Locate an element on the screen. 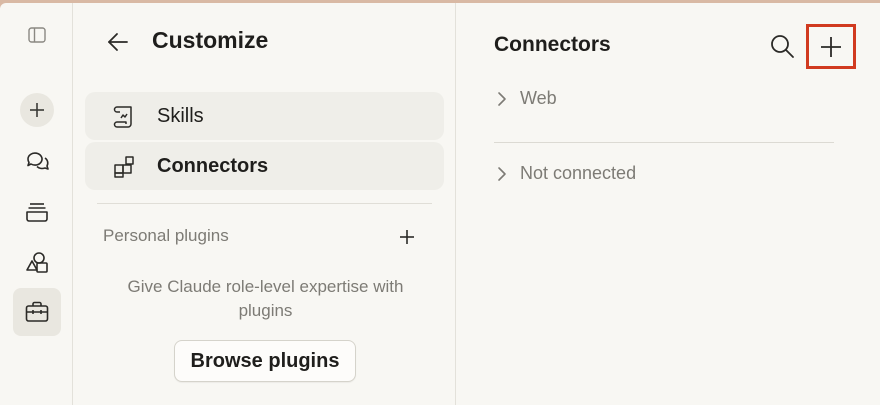 This screenshot has height=405, width=880. back-button is located at coordinates (118, 42).